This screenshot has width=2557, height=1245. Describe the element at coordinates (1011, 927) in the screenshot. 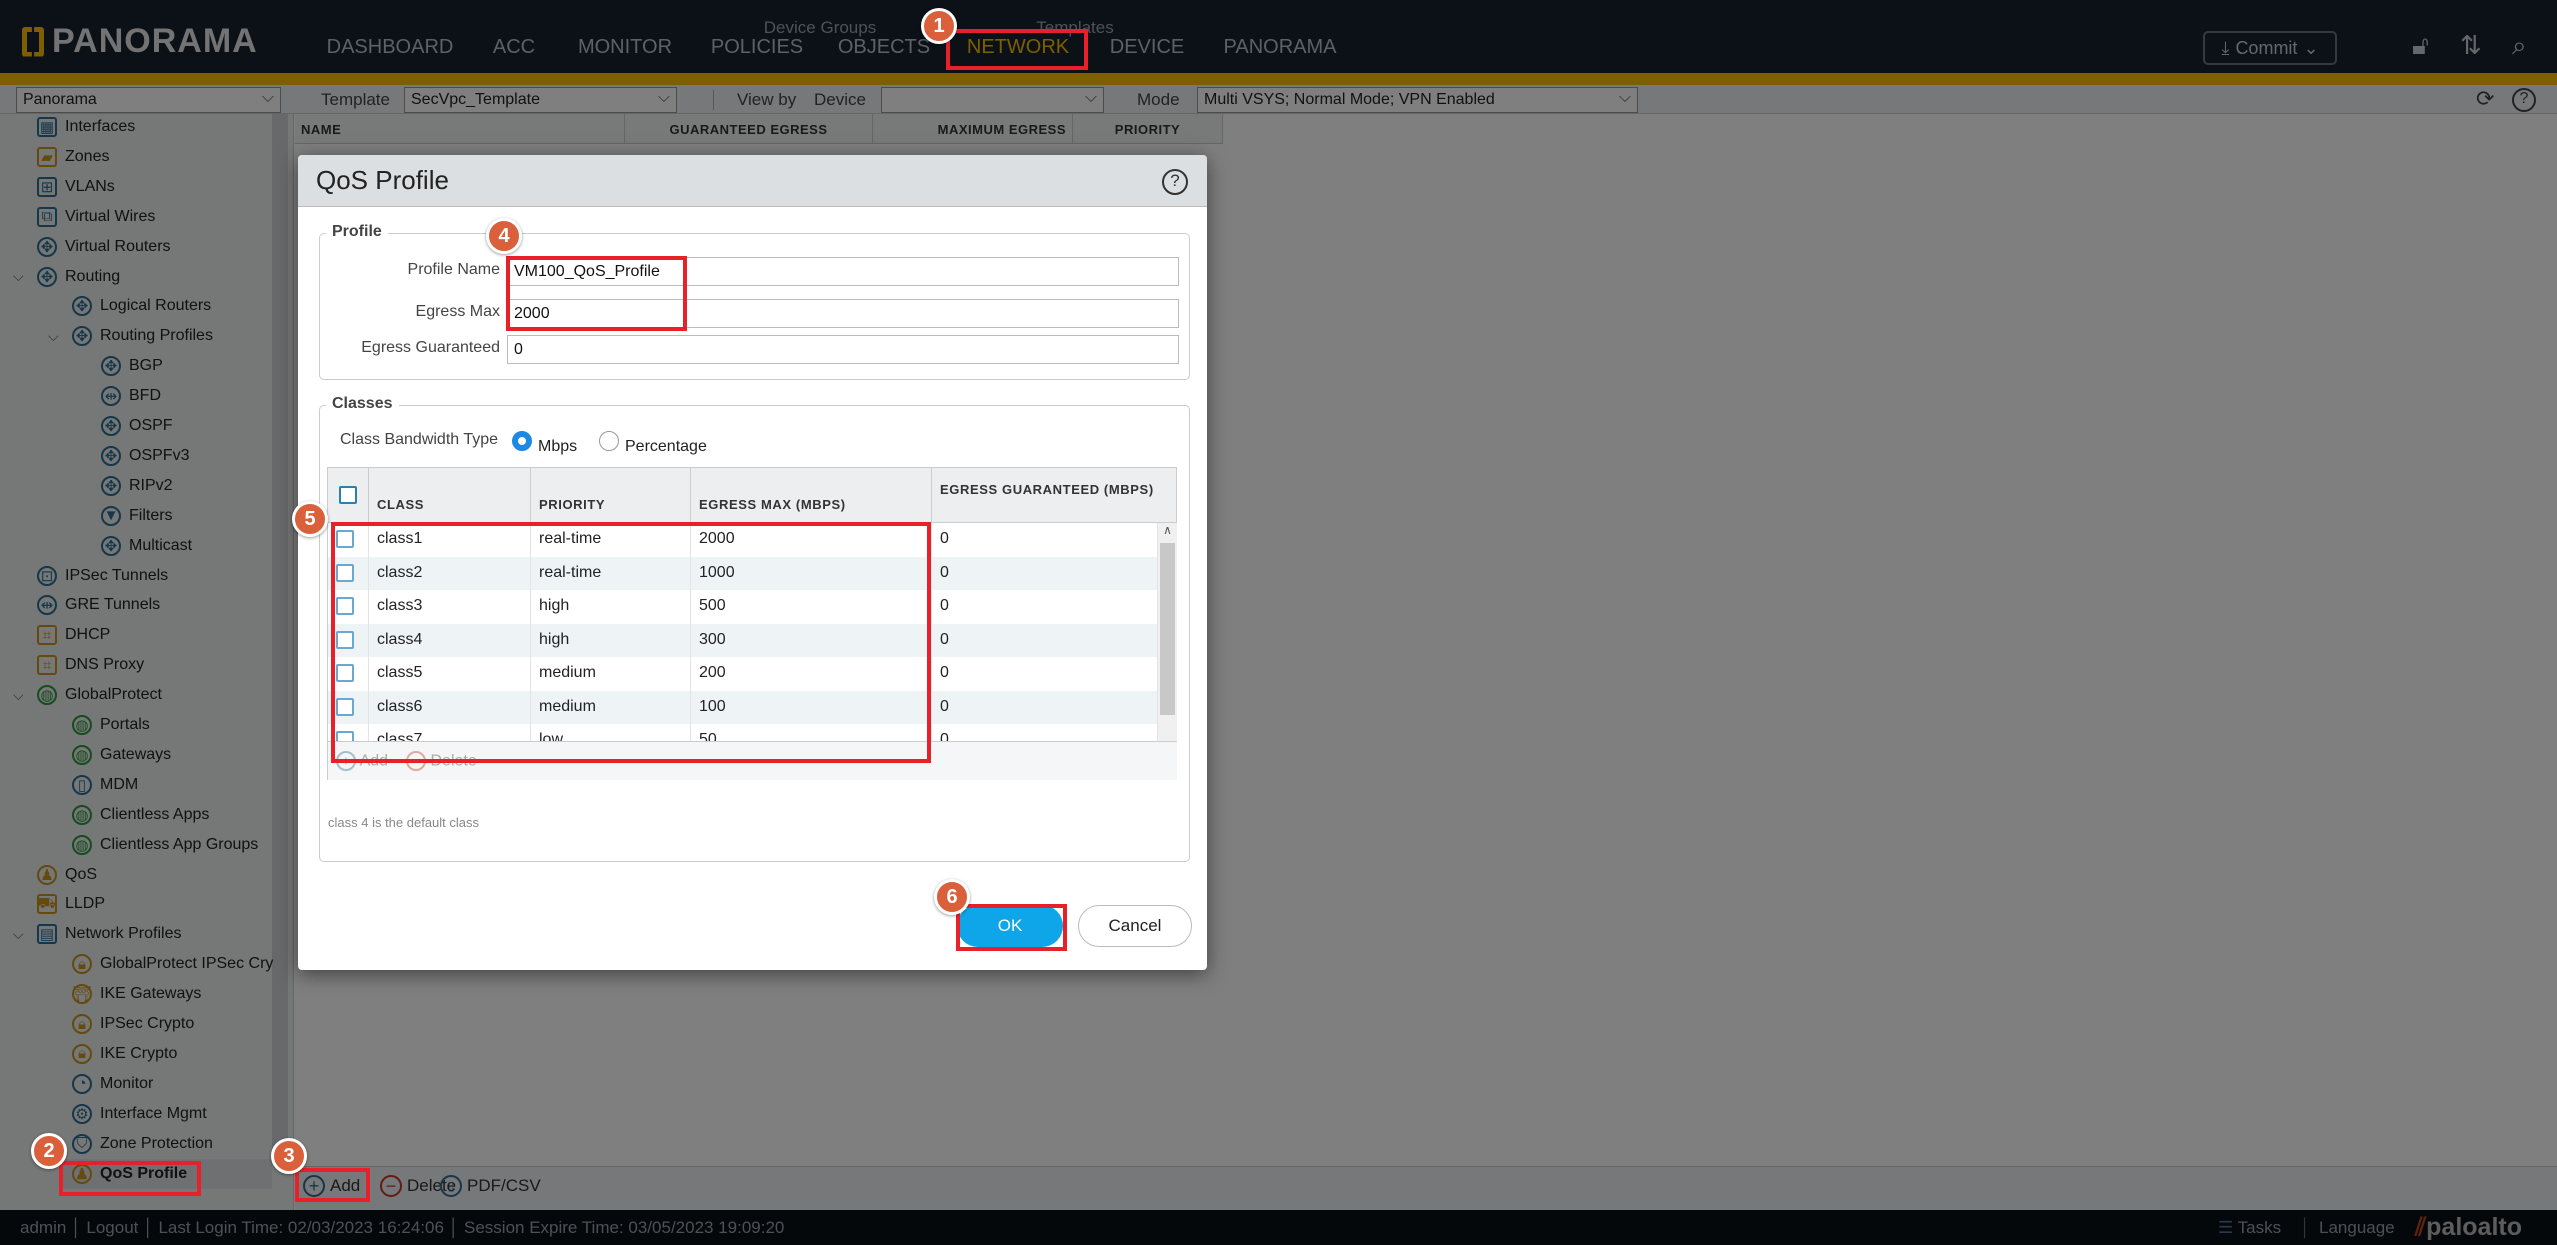

I see `annotation-box-ok` at that location.